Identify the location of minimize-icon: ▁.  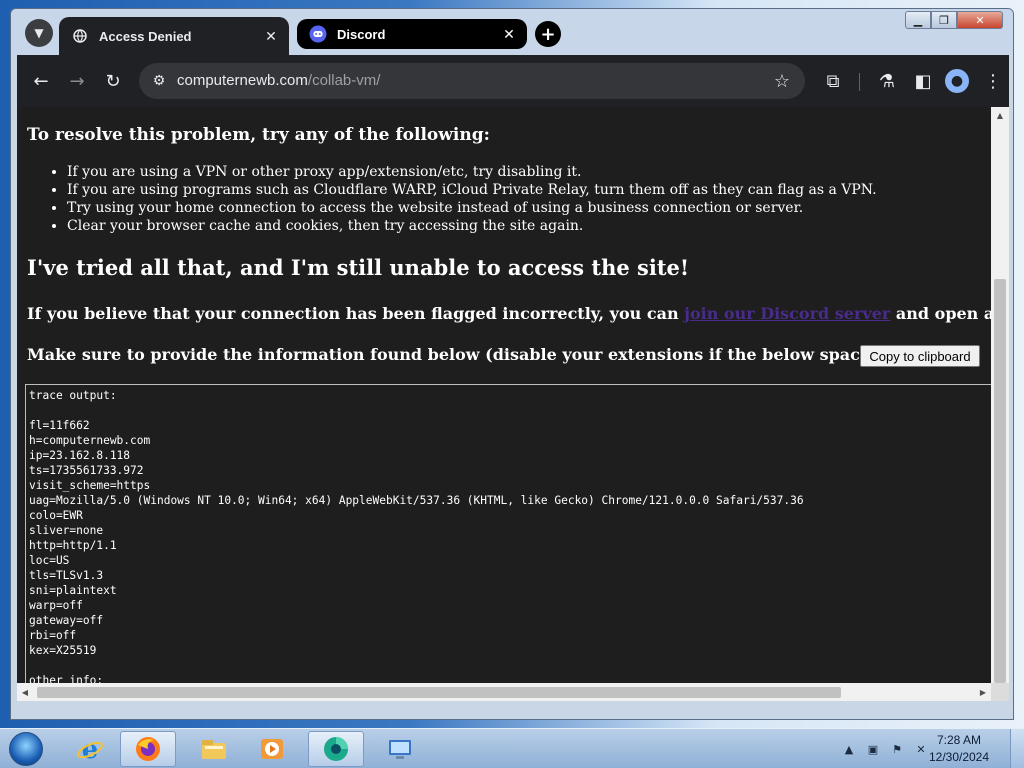
(918, 20).